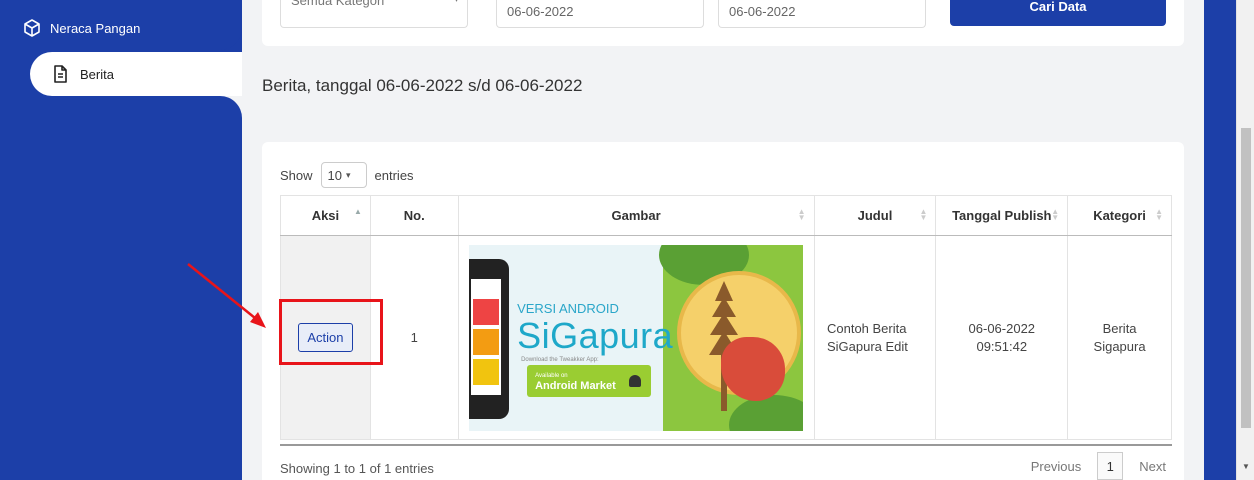  Describe the element at coordinates (414, 337) in the screenshot. I see `cell-no: 1` at that location.